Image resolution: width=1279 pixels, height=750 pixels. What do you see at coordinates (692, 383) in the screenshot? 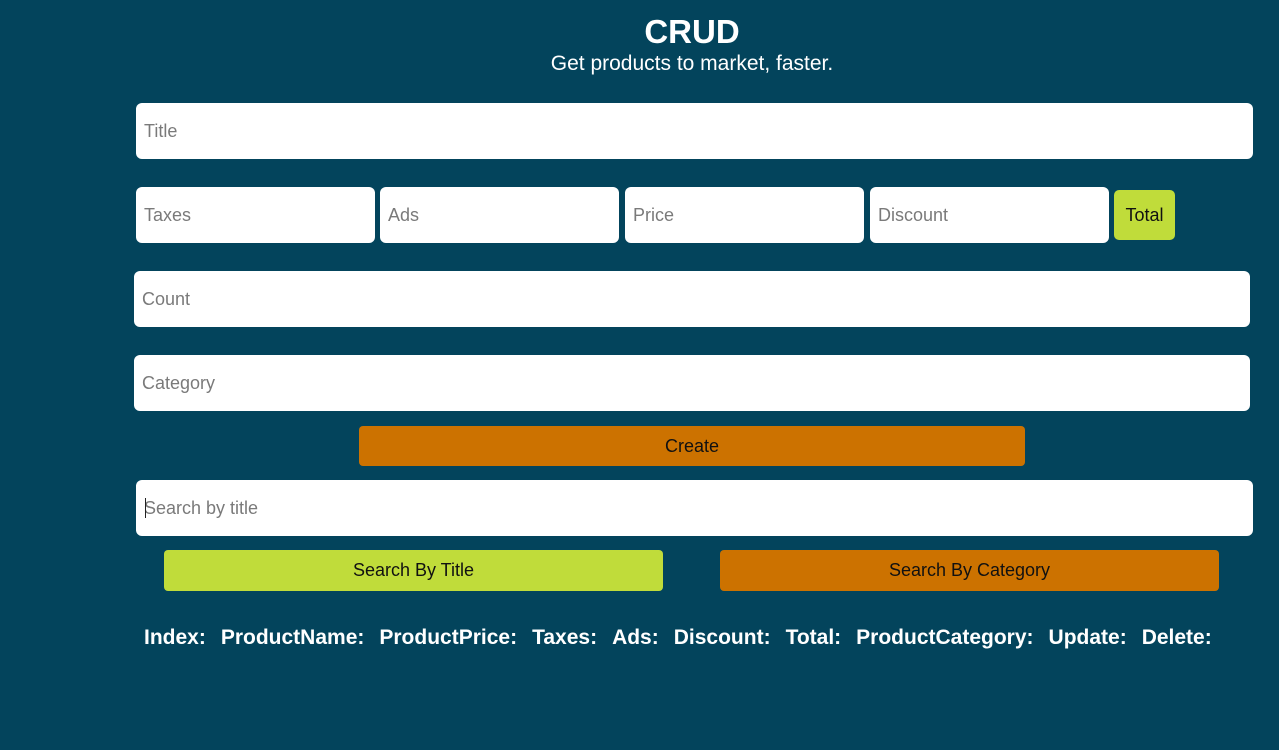
I see `category-input` at bounding box center [692, 383].